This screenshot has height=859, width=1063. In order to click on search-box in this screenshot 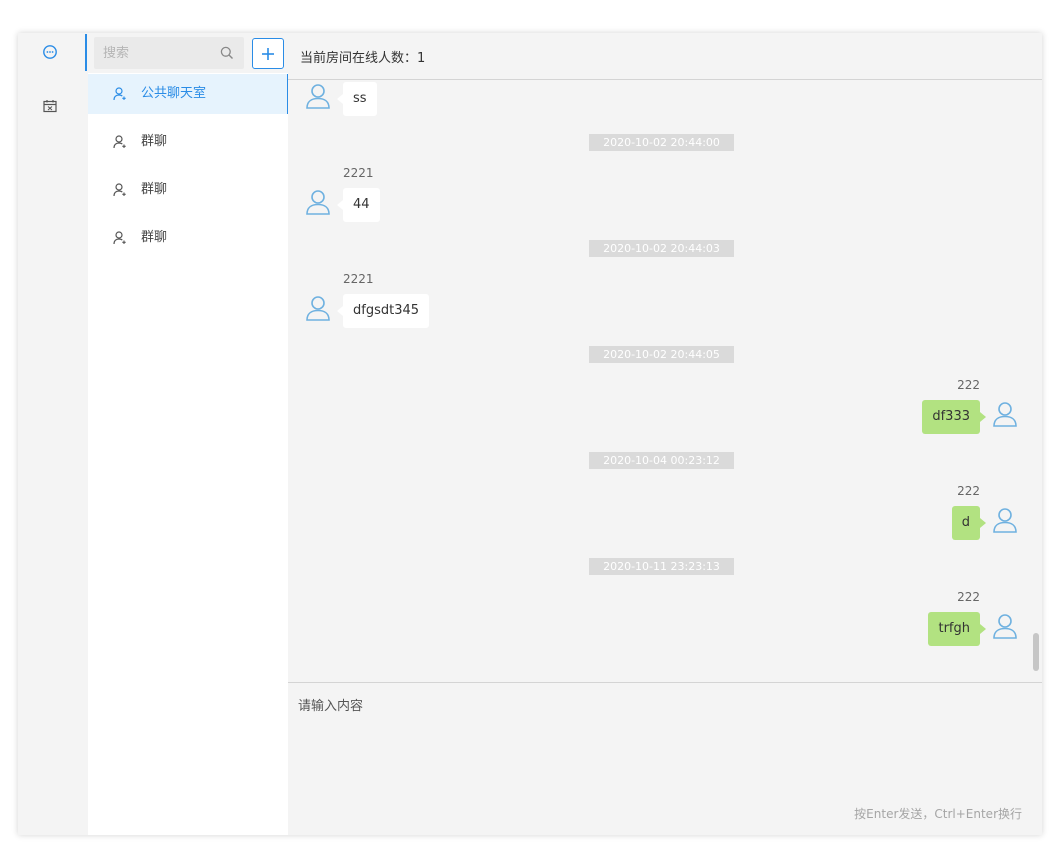, I will do `click(169, 53)`.